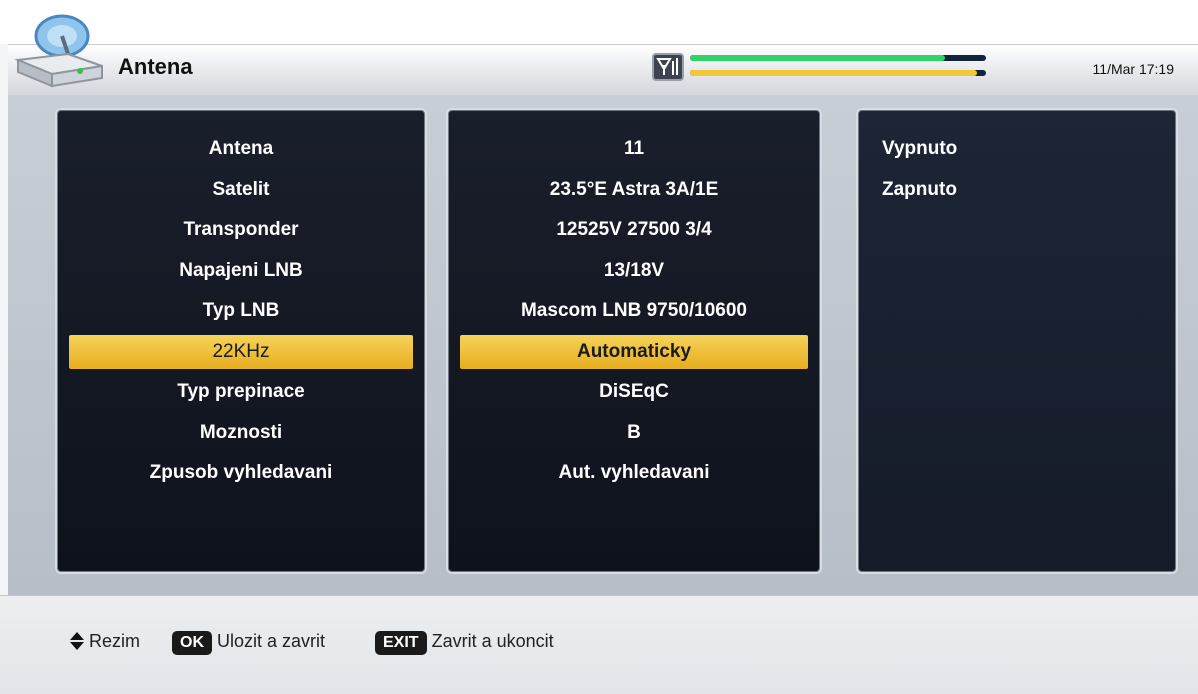 The image size is (1198, 694). What do you see at coordinates (634, 271) in the screenshot?
I see `setting-value: 13/18V` at bounding box center [634, 271].